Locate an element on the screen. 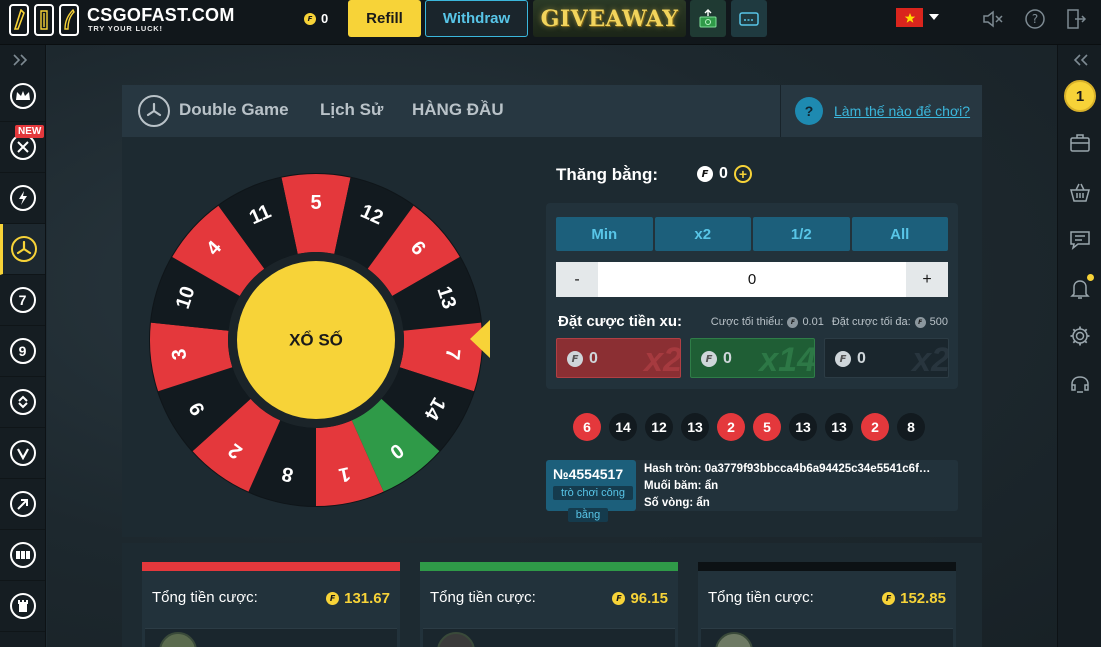 The height and width of the screenshot is (647, 1101). quick-bet-row: Min x2 1/2 All is located at coordinates (752, 234).